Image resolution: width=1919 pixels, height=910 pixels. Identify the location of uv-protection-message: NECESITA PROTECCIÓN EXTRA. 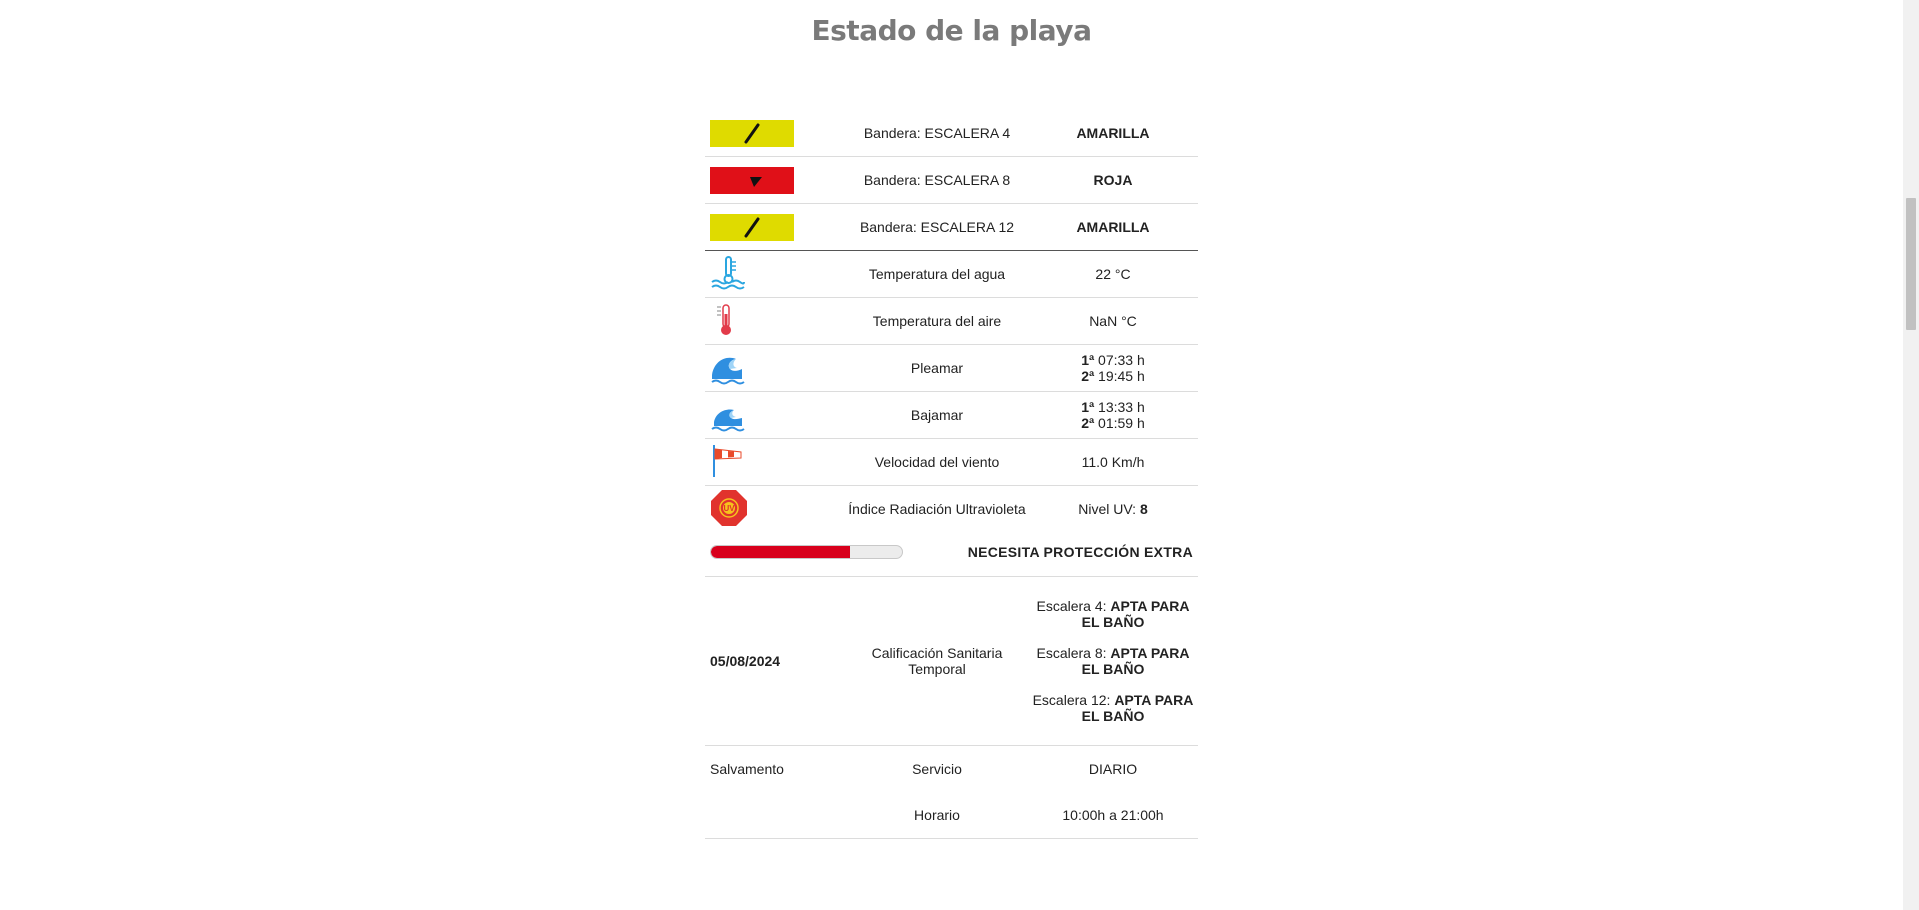
(1080, 552).